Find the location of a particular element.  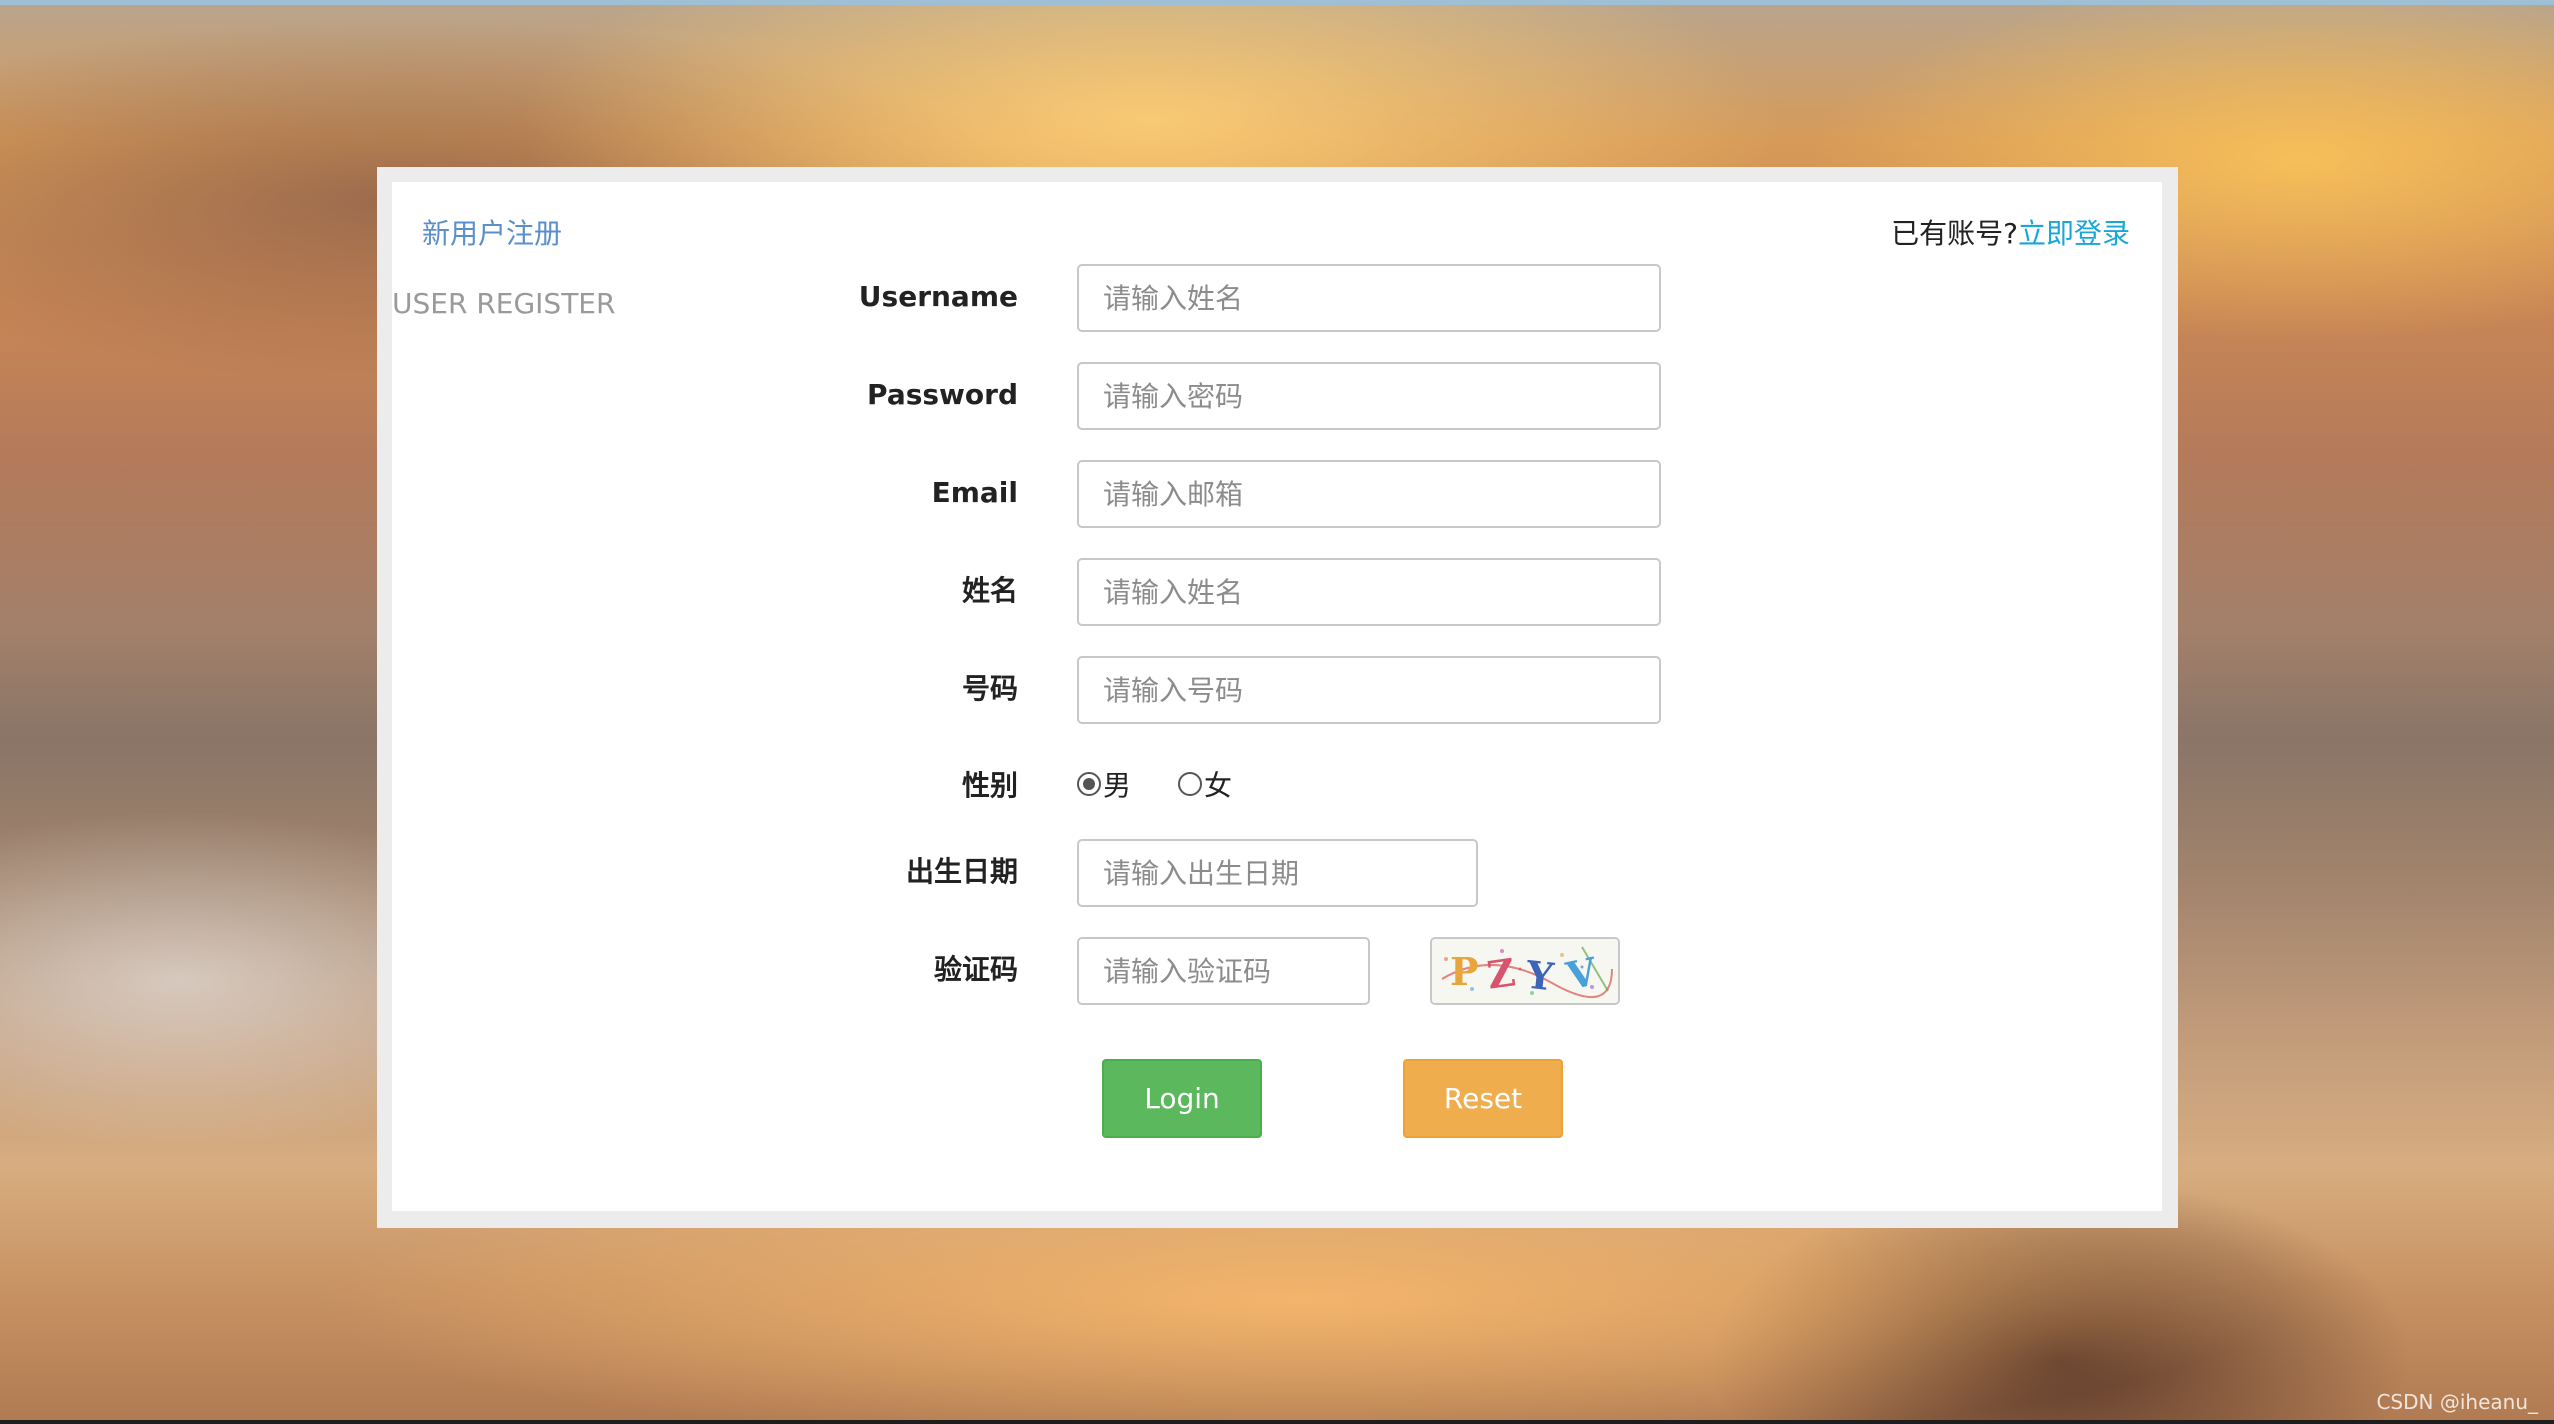

radio-male-checked is located at coordinates (1089, 784).